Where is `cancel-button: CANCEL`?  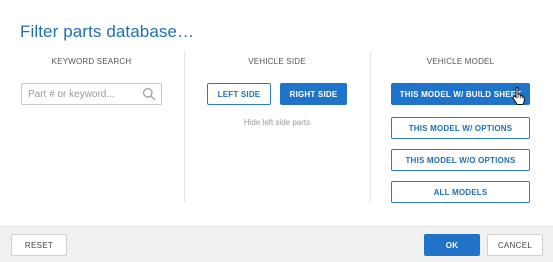
cancel-button: CANCEL is located at coordinates (515, 245).